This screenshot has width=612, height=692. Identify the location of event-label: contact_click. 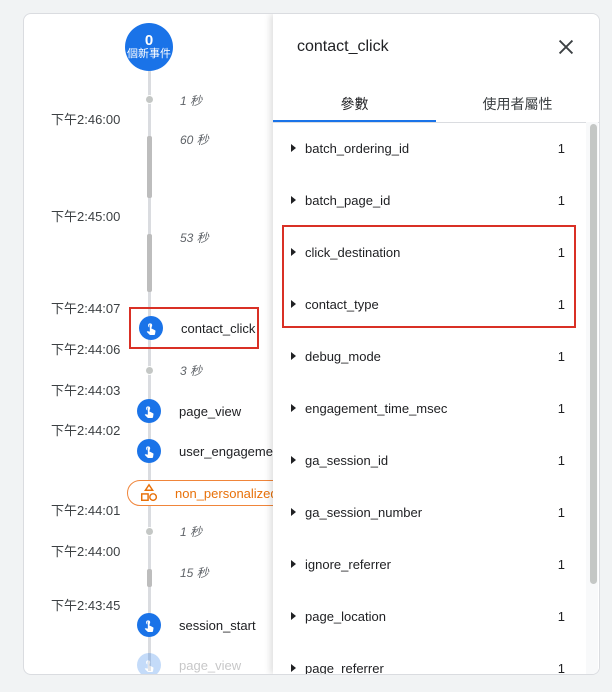
(218, 328).